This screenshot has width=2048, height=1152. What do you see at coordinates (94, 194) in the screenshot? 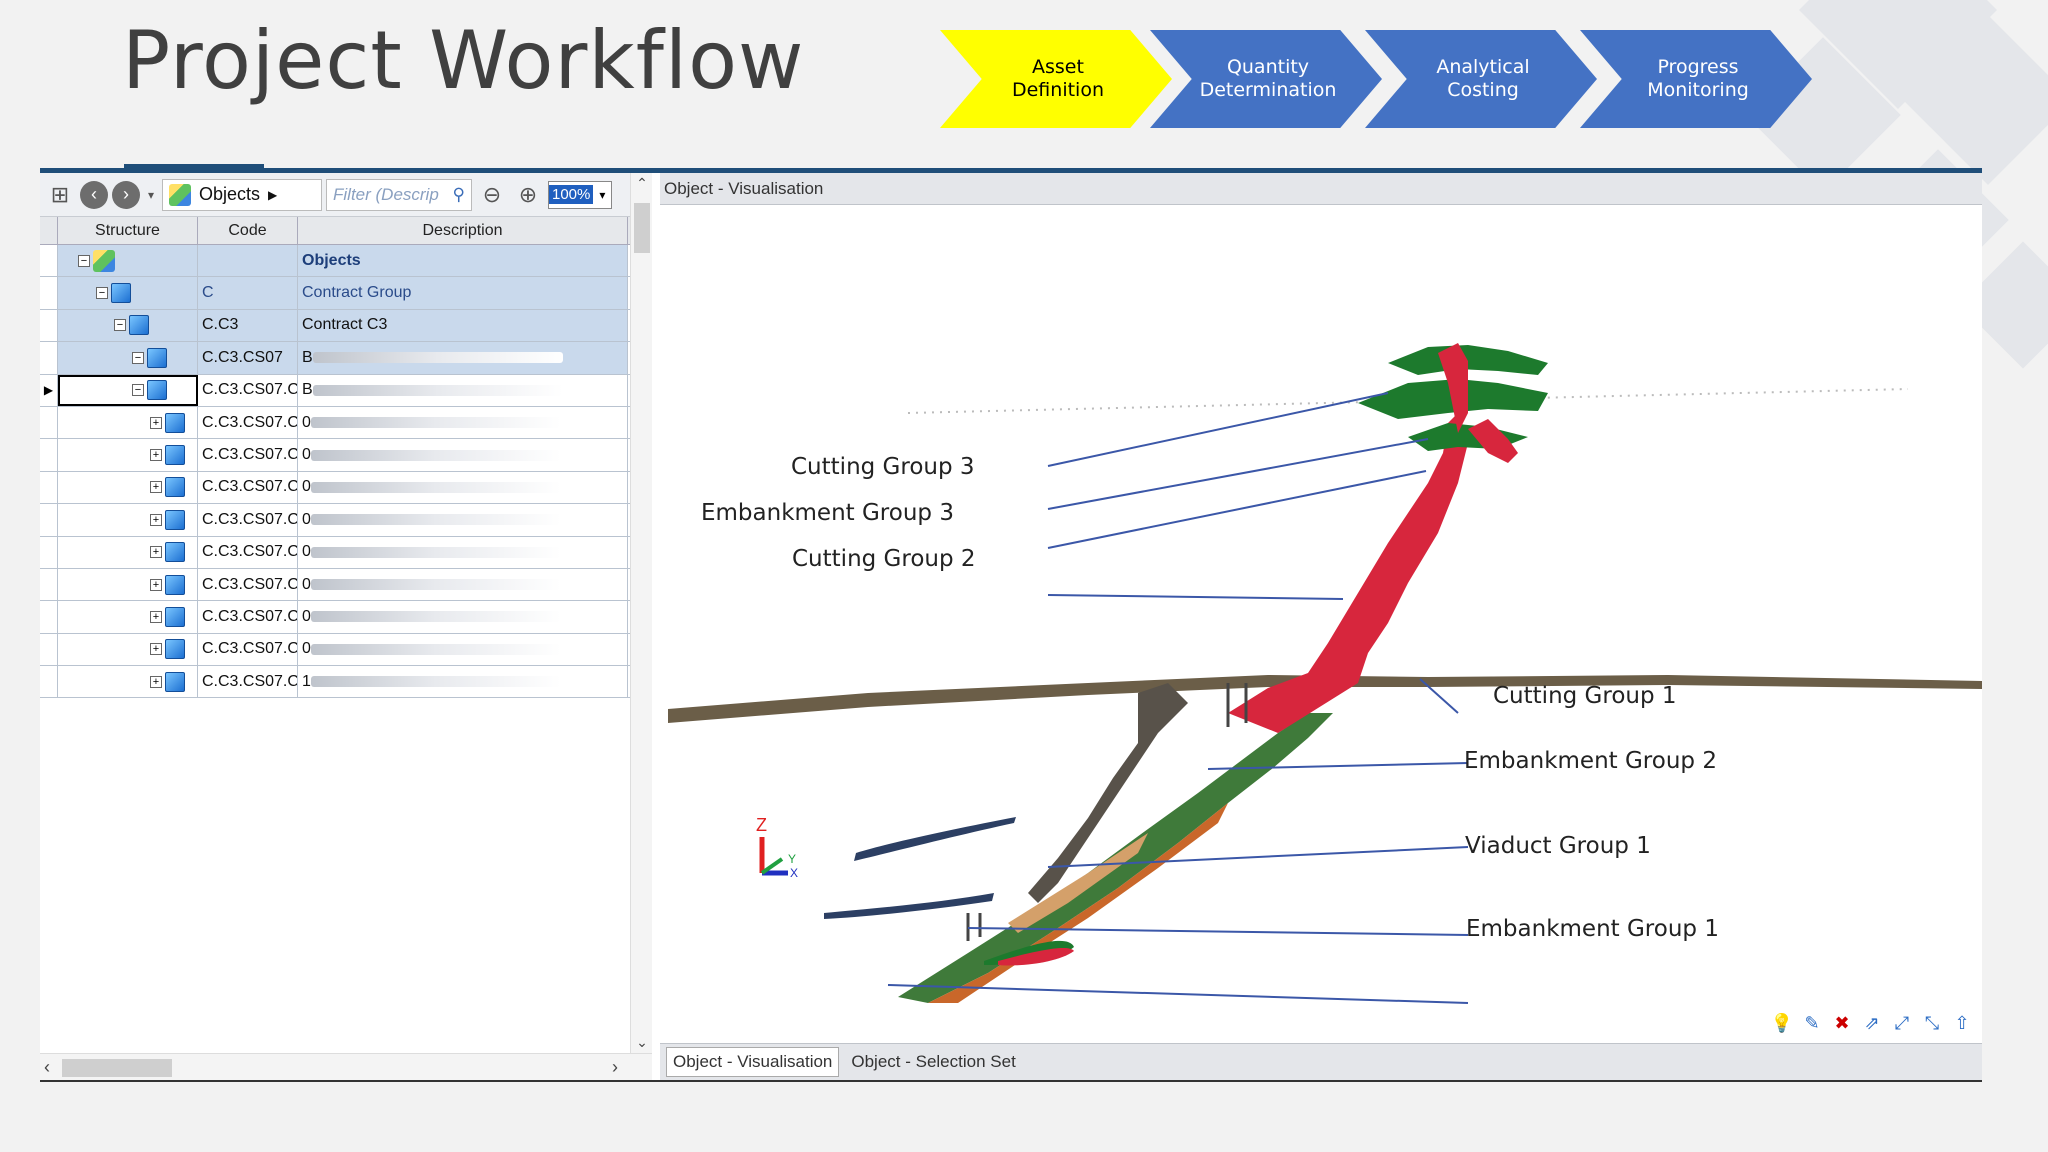
I see `back-icon: ‹` at bounding box center [94, 194].